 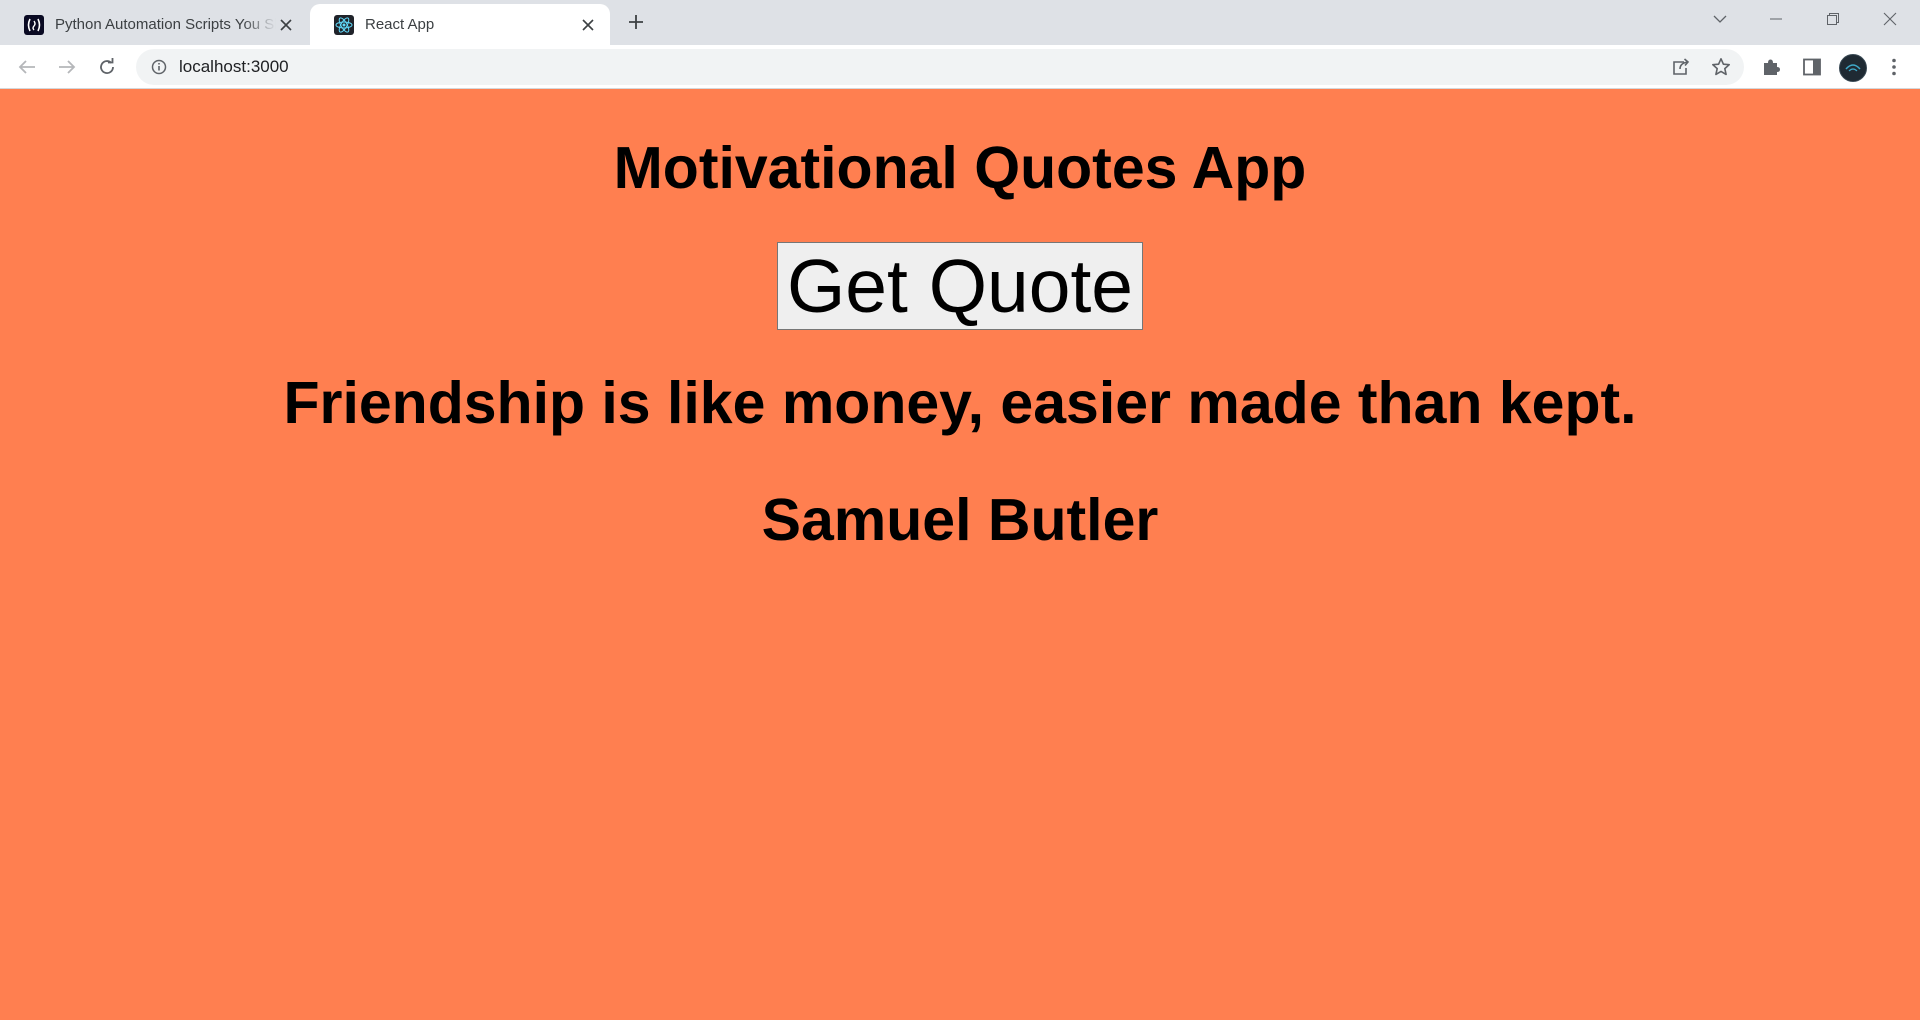 I want to click on profile-avatar, so click(x=1853, y=68).